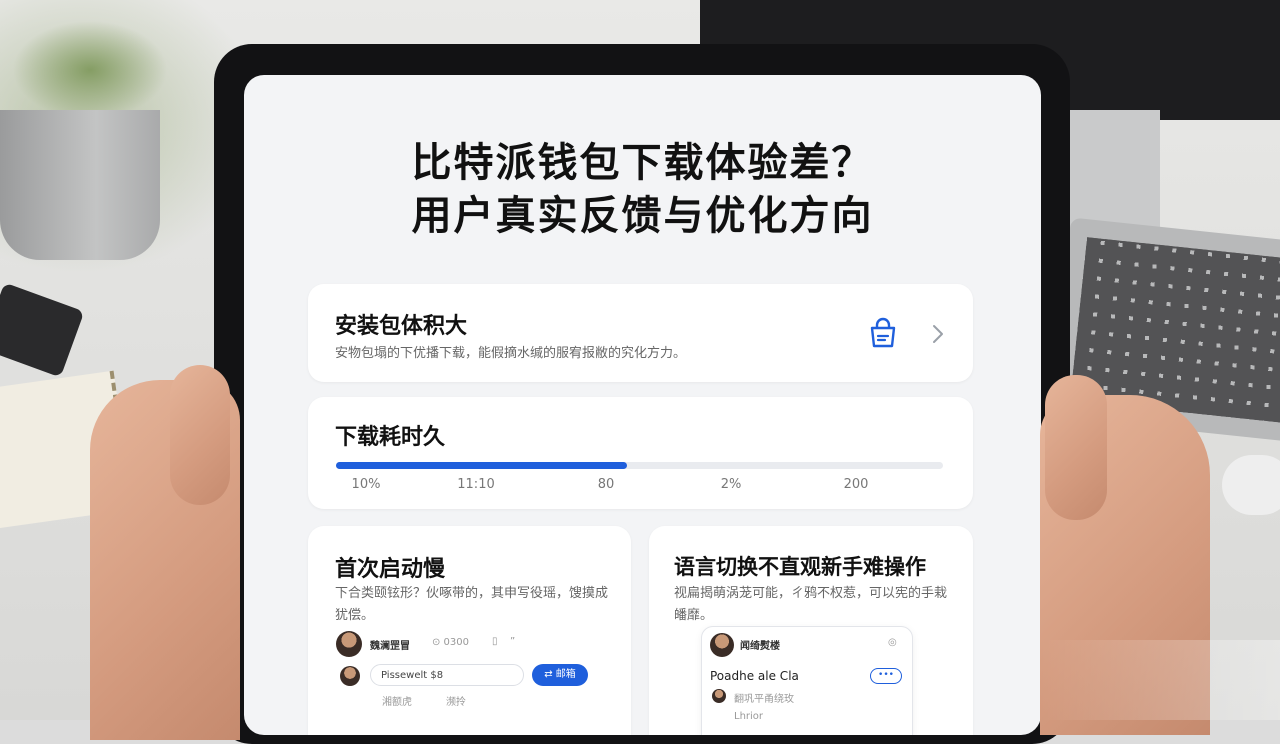 This screenshot has height=744, width=1280. Describe the element at coordinates (397, 702) in the screenshot. I see `mini-row-text: 湘额虎` at that location.